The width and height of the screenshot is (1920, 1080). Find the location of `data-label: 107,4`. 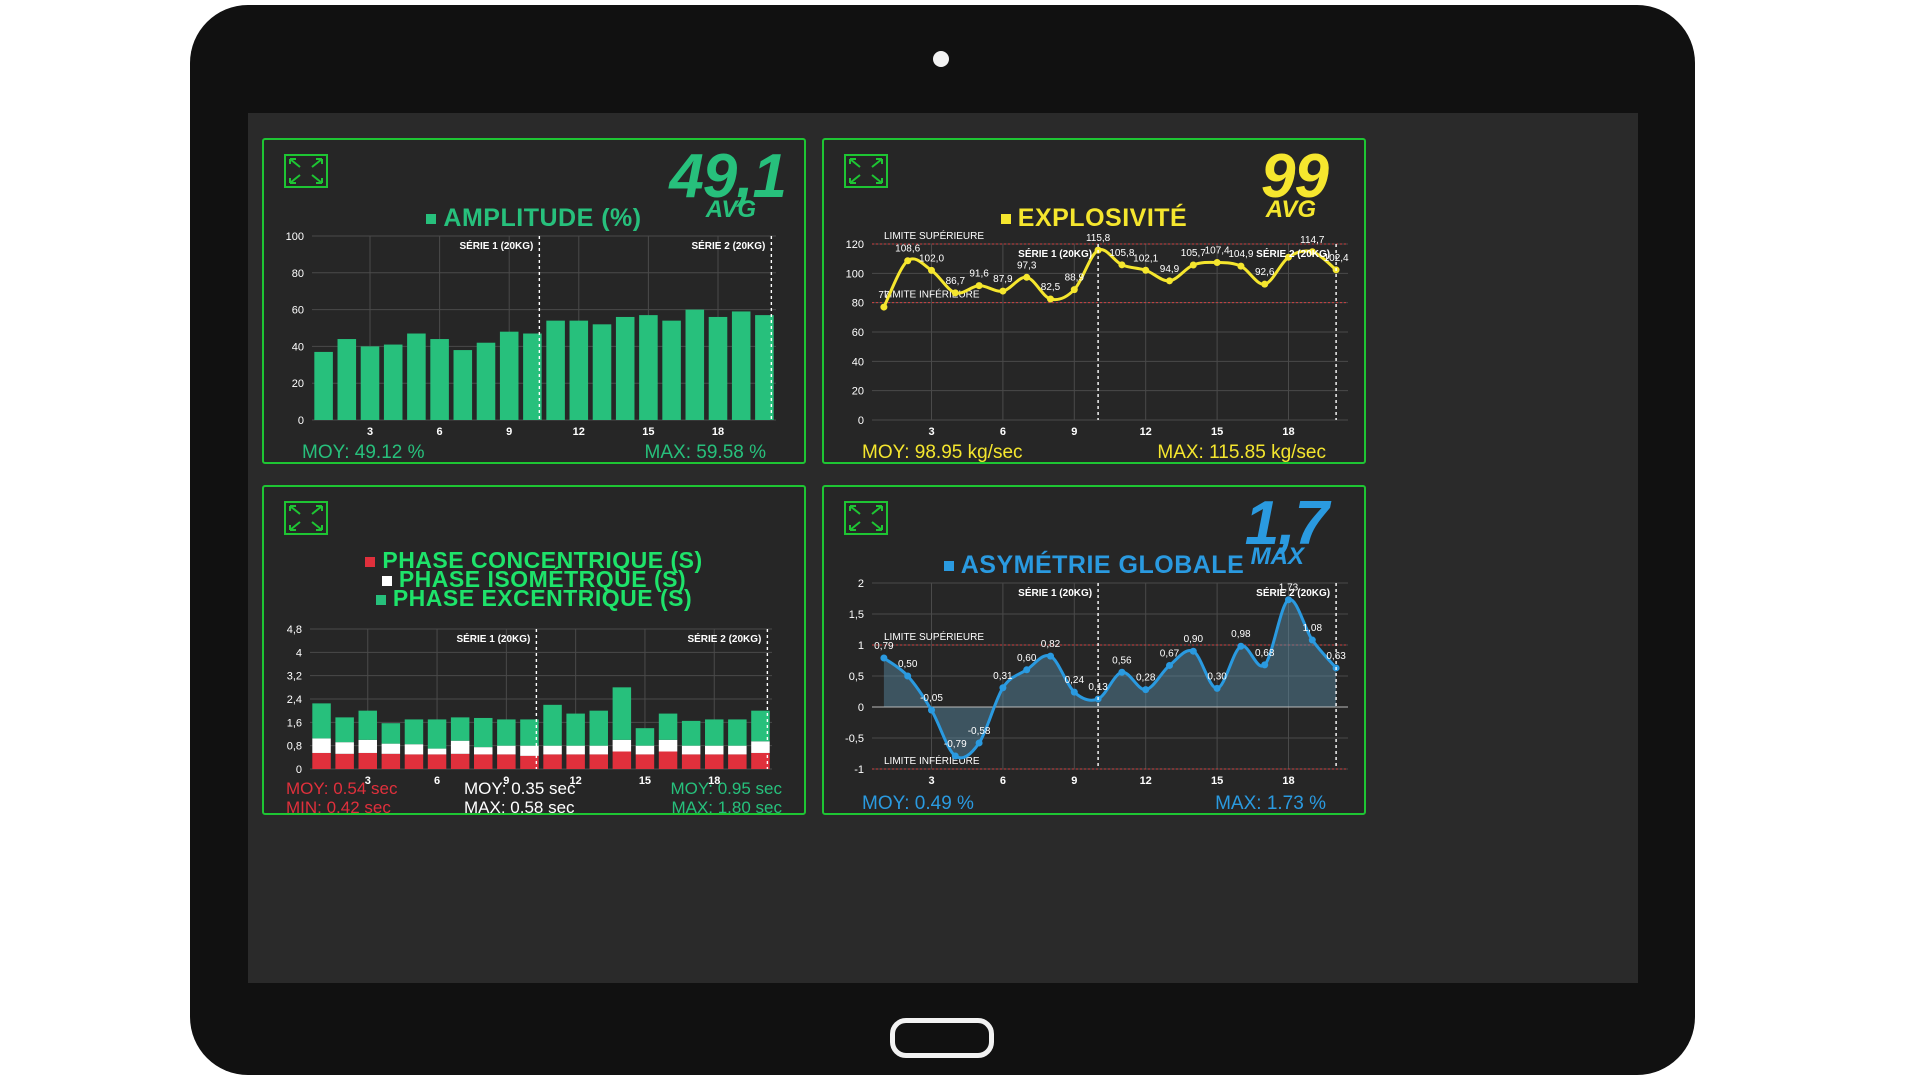

data-label: 107,4 is located at coordinates (1217, 250).